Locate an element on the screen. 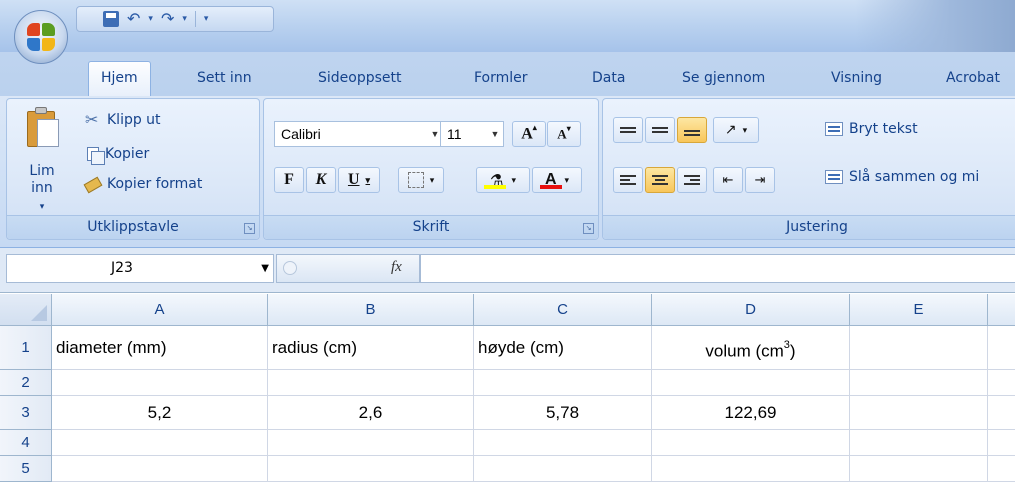 This screenshot has height=502, width=1015. wrap-text-button: Bryt tekst is located at coordinates (871, 129).